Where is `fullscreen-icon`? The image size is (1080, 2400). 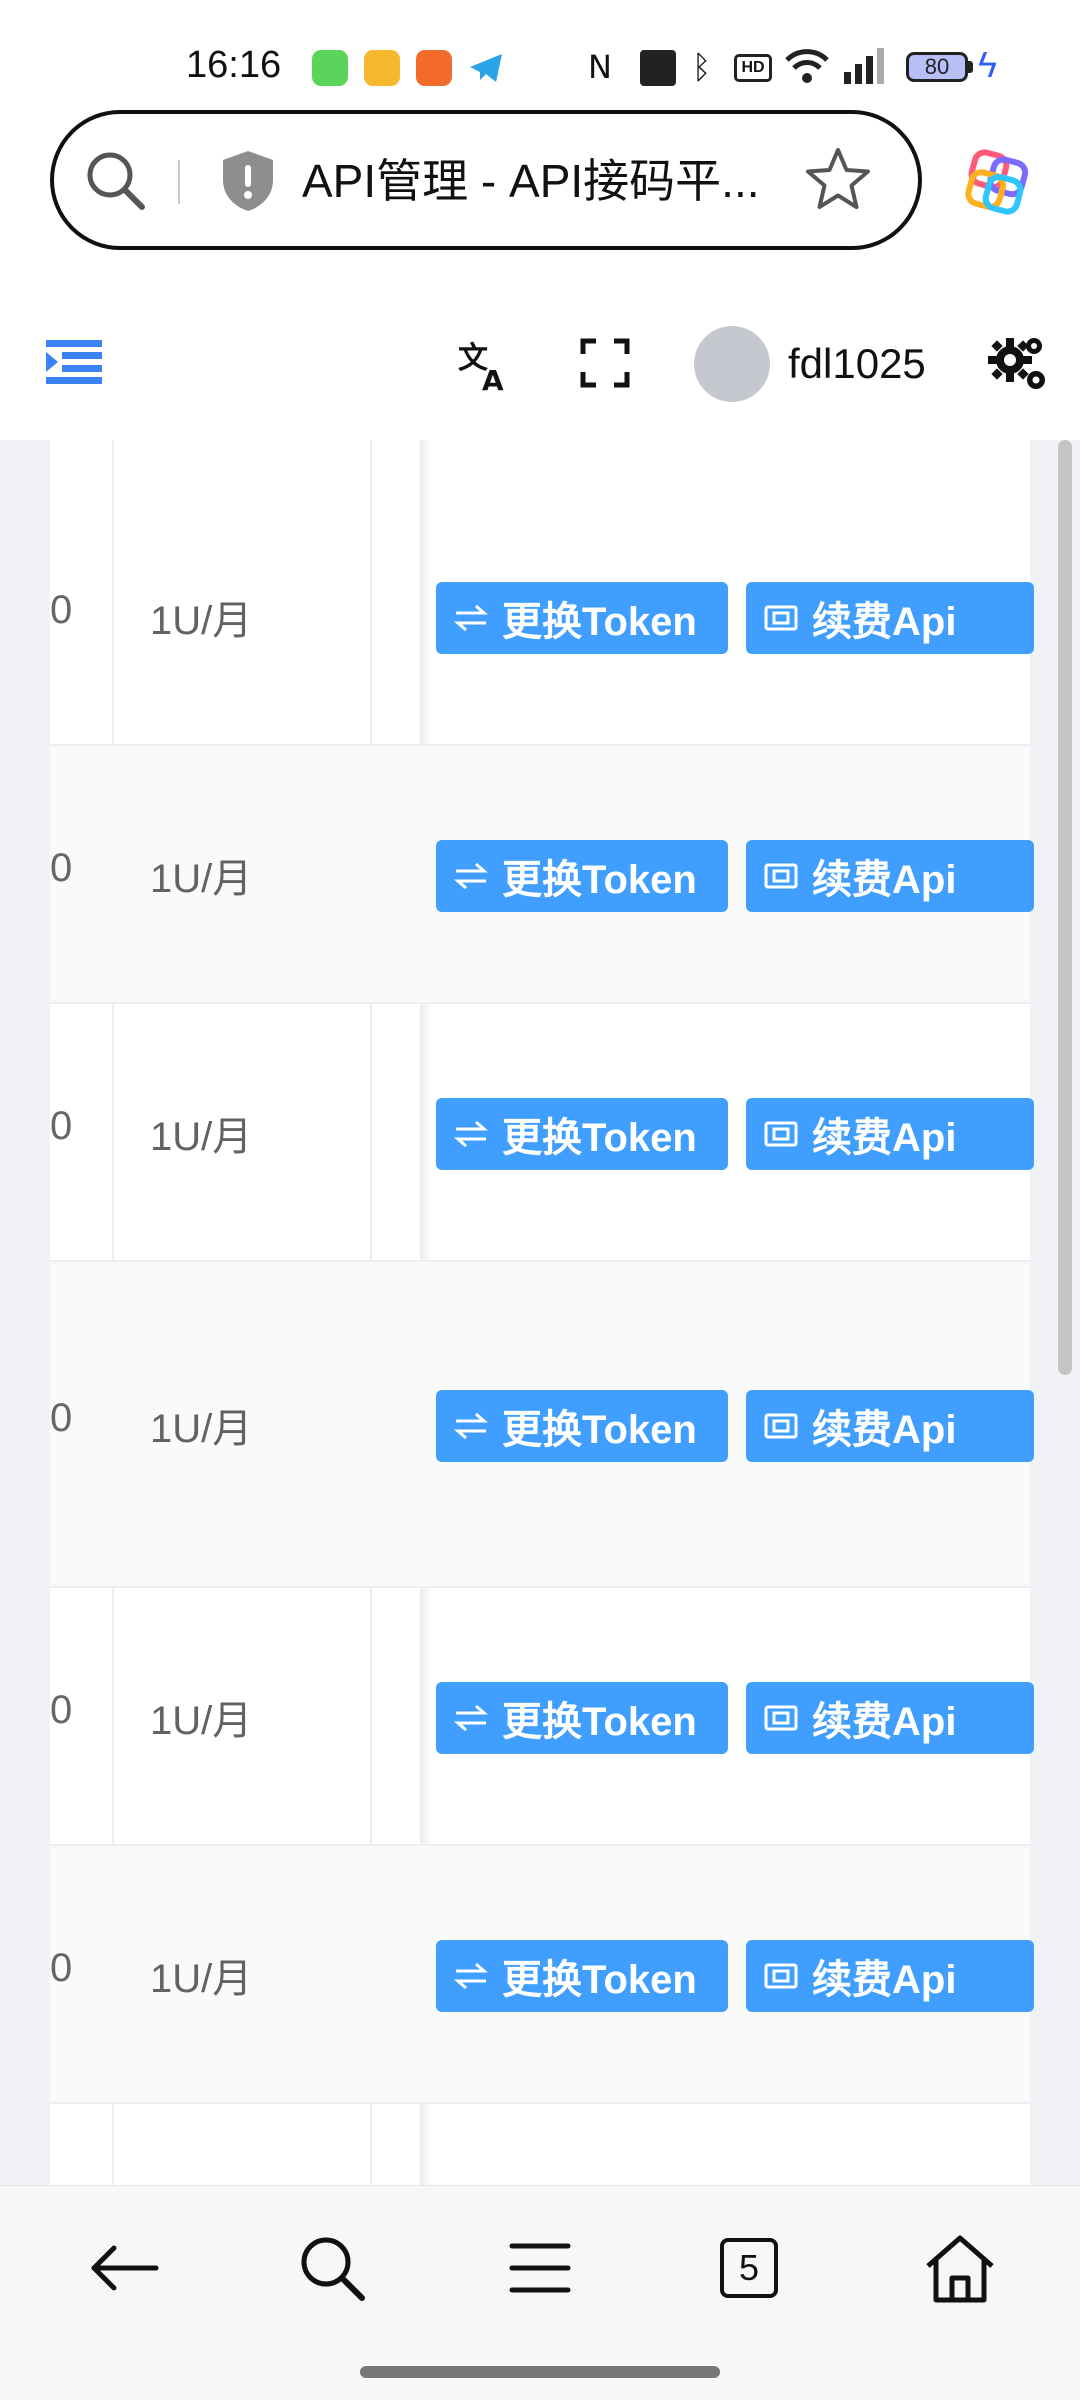
fullscreen-icon is located at coordinates (605, 363).